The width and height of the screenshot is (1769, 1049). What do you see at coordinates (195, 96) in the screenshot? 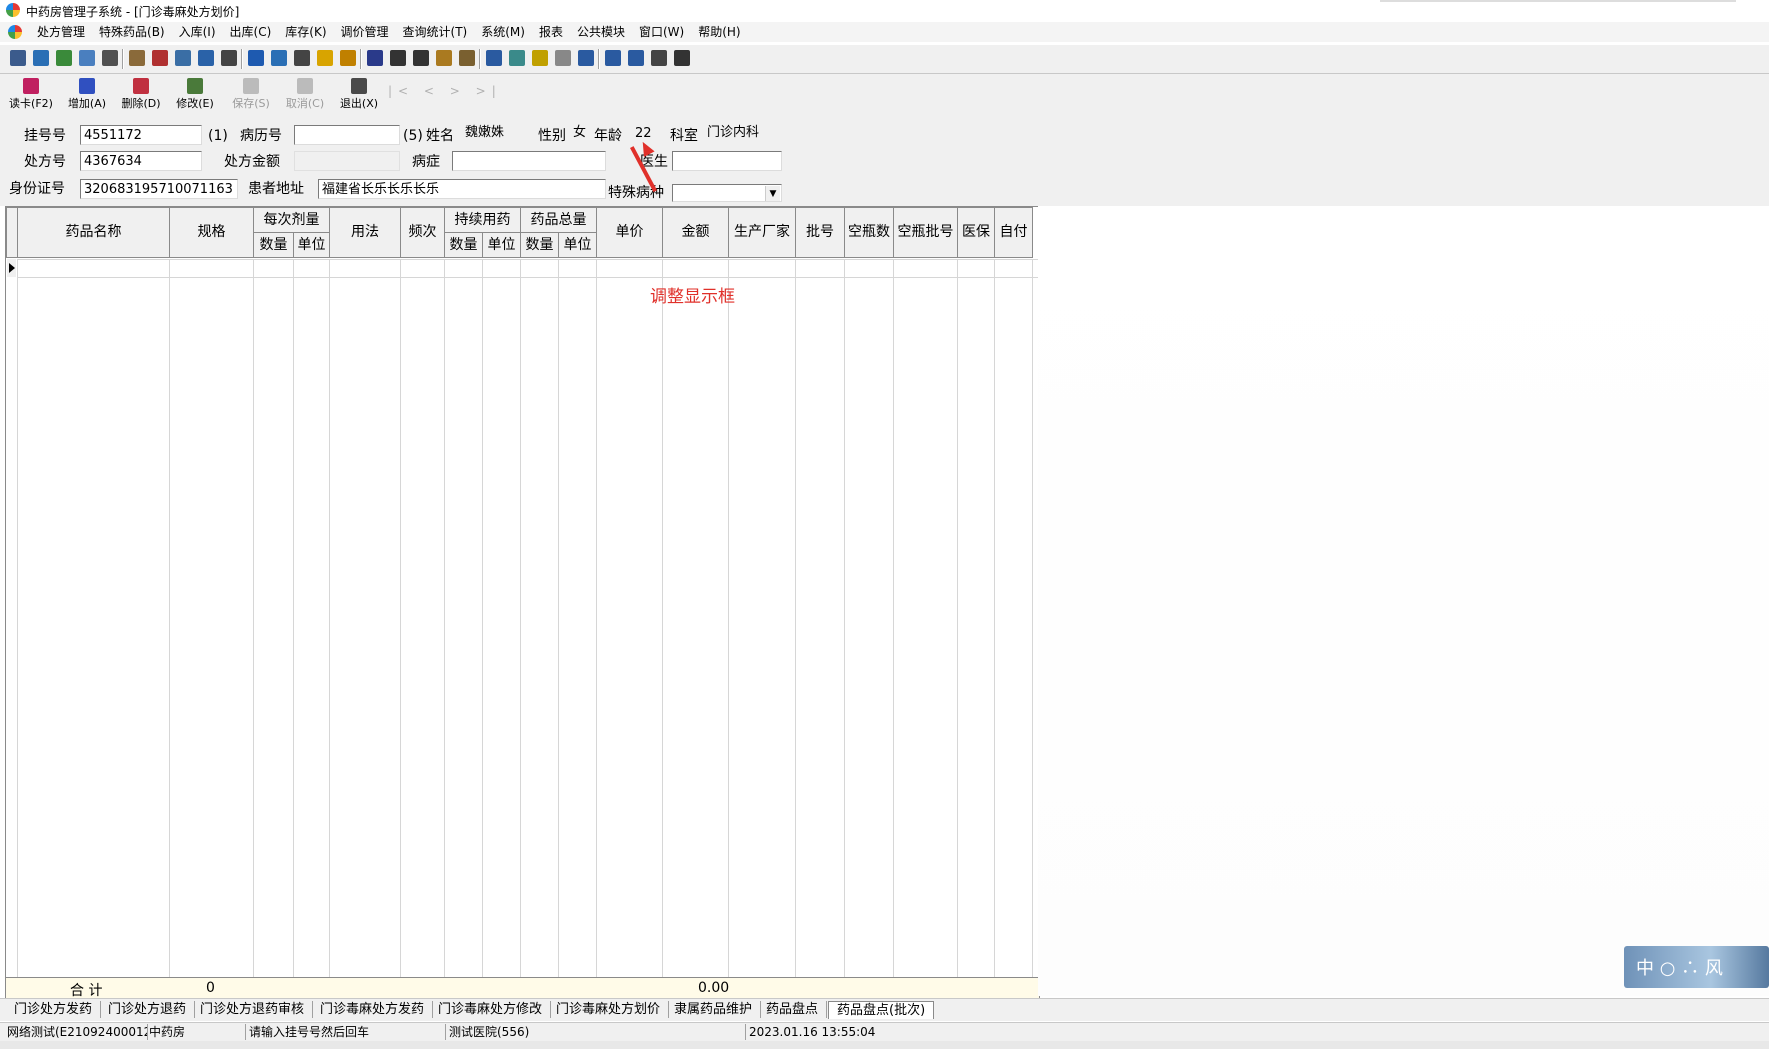
I see `edit-button: 修改(E)` at bounding box center [195, 96].